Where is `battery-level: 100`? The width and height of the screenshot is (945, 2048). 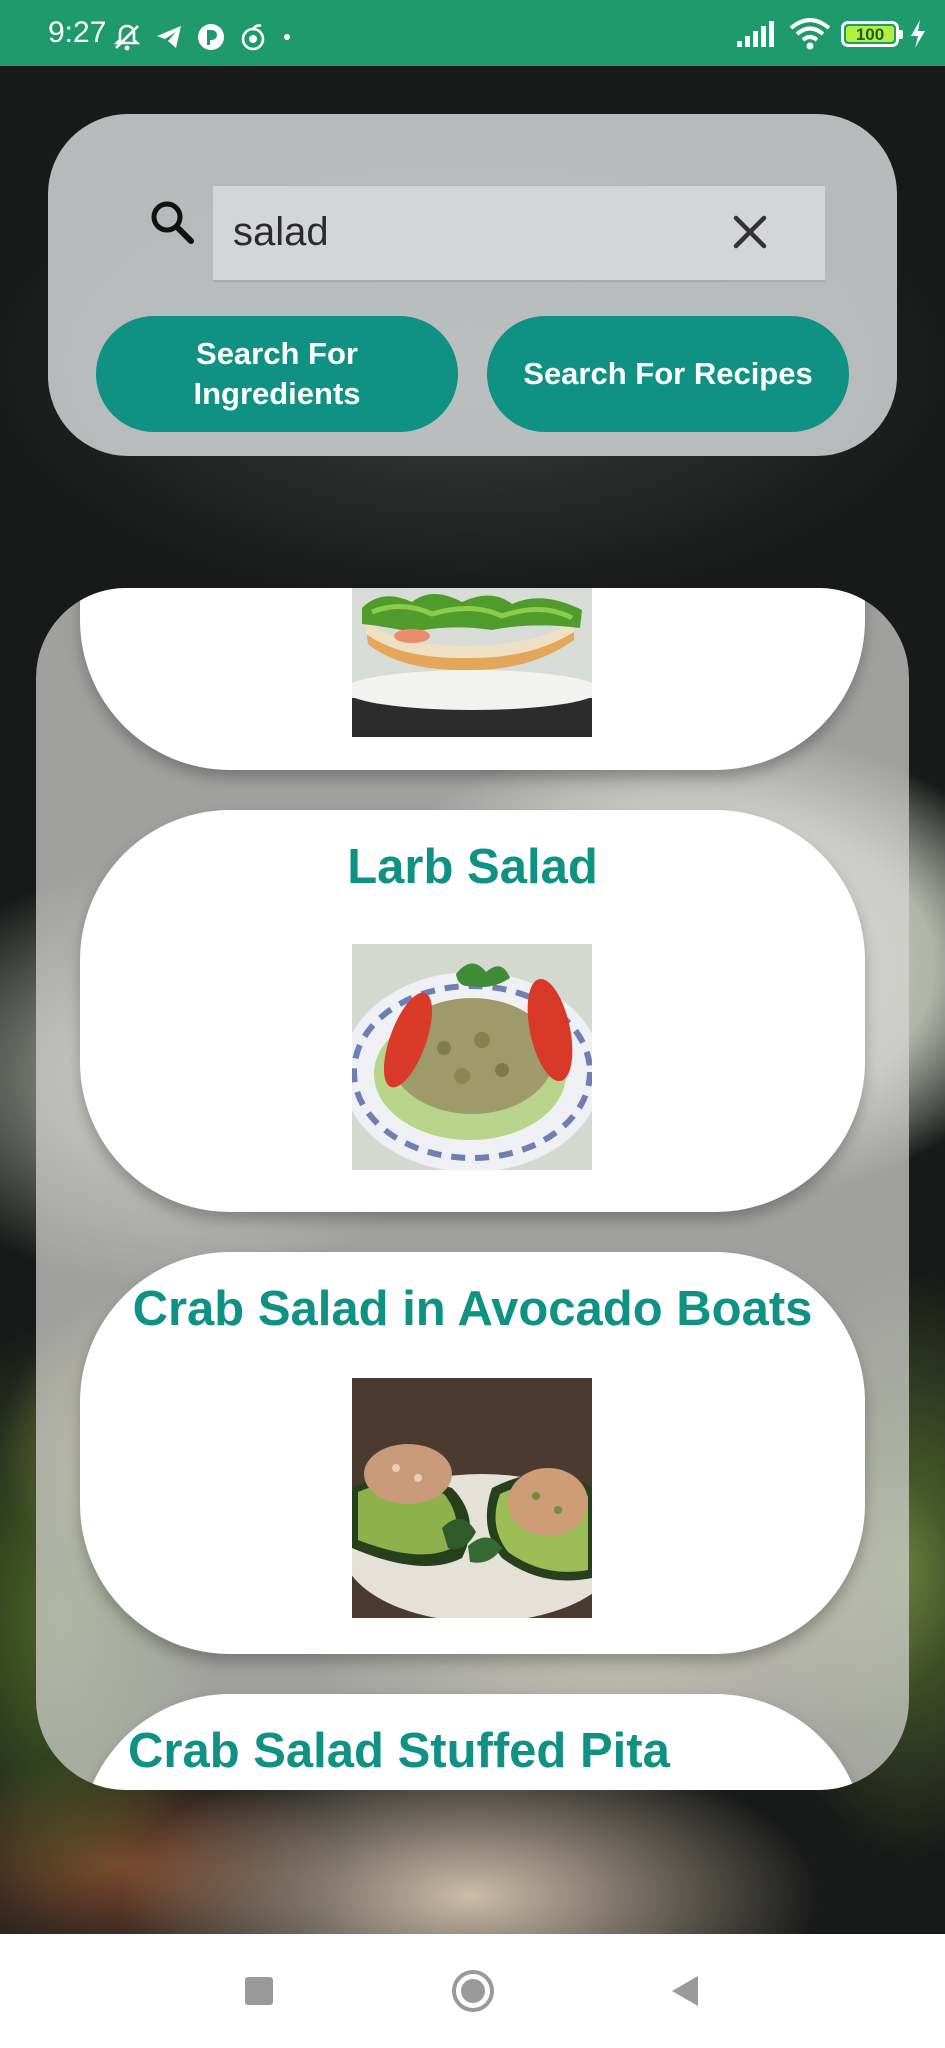
battery-level: 100 is located at coordinates (870, 34).